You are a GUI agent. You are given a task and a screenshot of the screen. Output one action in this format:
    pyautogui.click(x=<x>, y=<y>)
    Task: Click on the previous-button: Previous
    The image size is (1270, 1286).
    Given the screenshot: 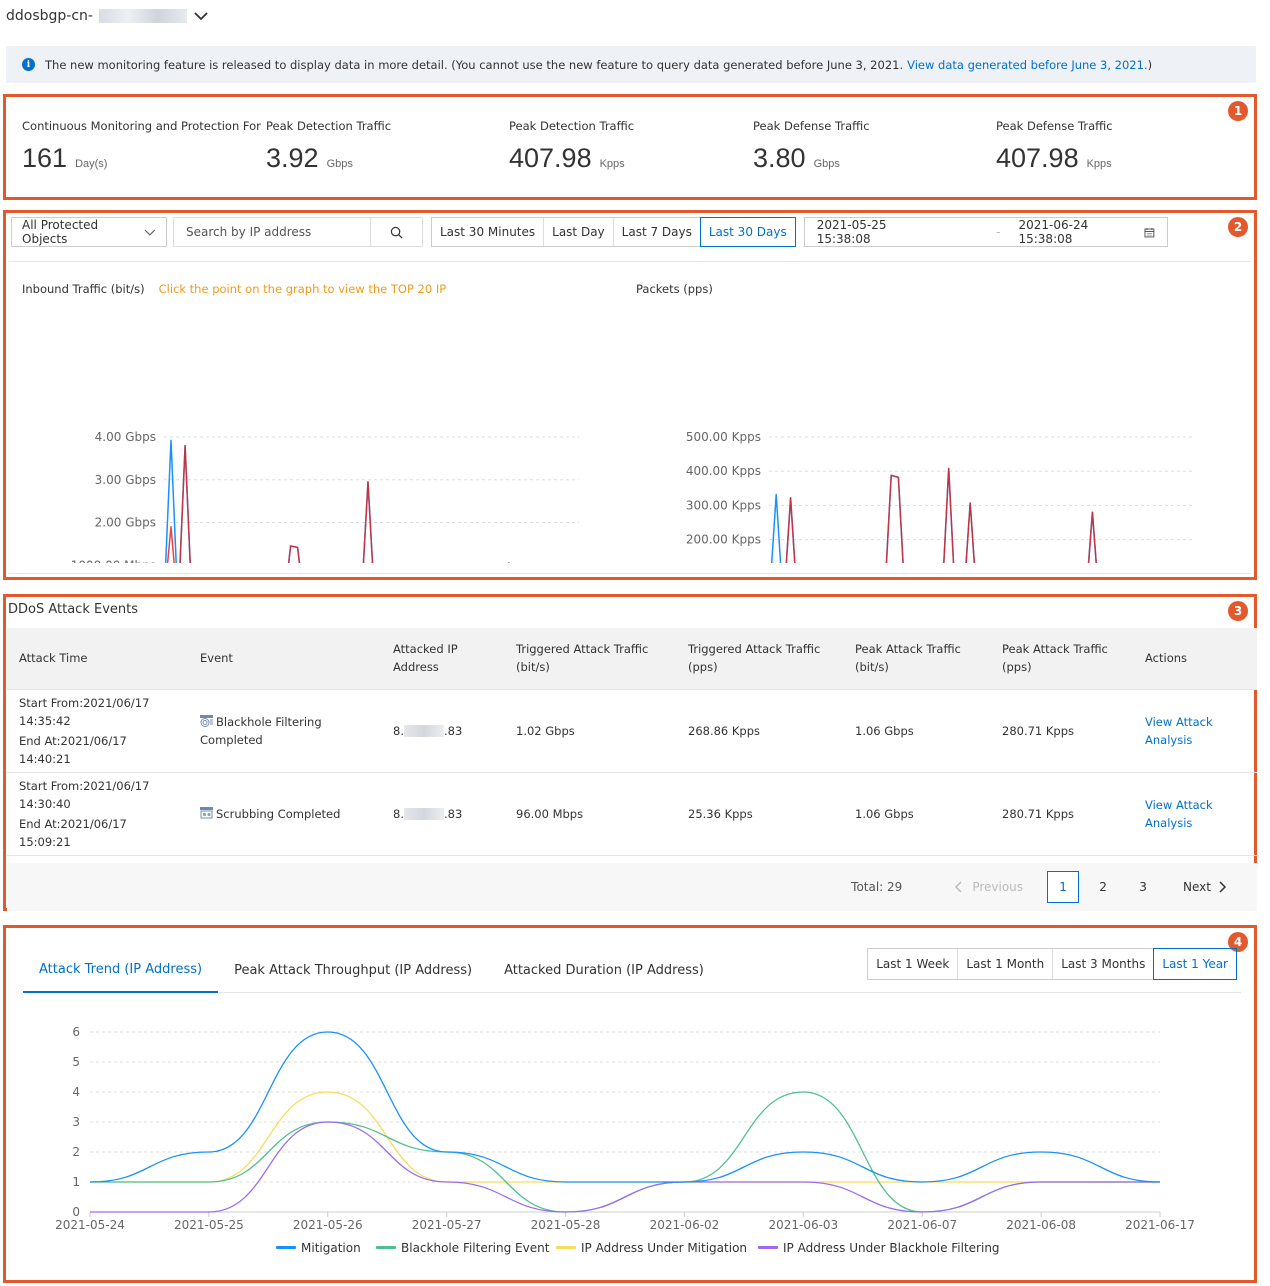 What is the action you would take?
    pyautogui.click(x=988, y=887)
    